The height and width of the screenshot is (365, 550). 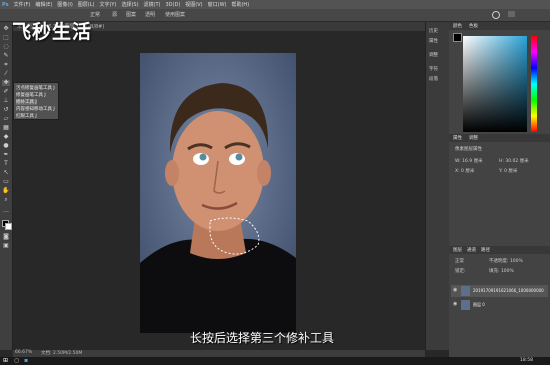 What do you see at coordinates (6, 65) in the screenshot?
I see `crop-tool-icon: ⌗` at bounding box center [6, 65].